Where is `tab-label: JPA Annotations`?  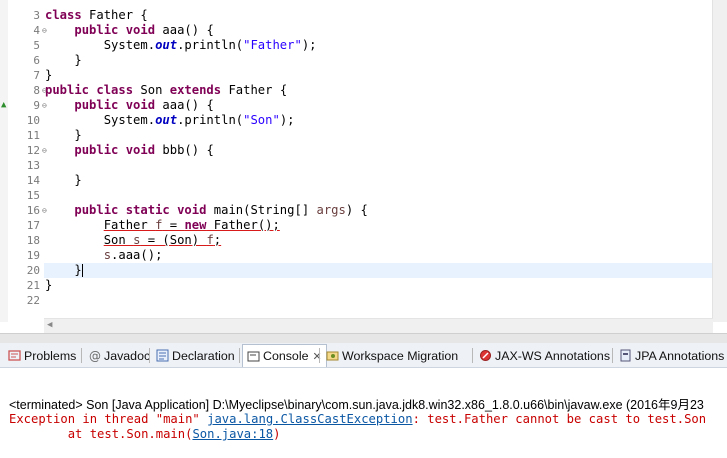 tab-label: JPA Annotations is located at coordinates (680, 355).